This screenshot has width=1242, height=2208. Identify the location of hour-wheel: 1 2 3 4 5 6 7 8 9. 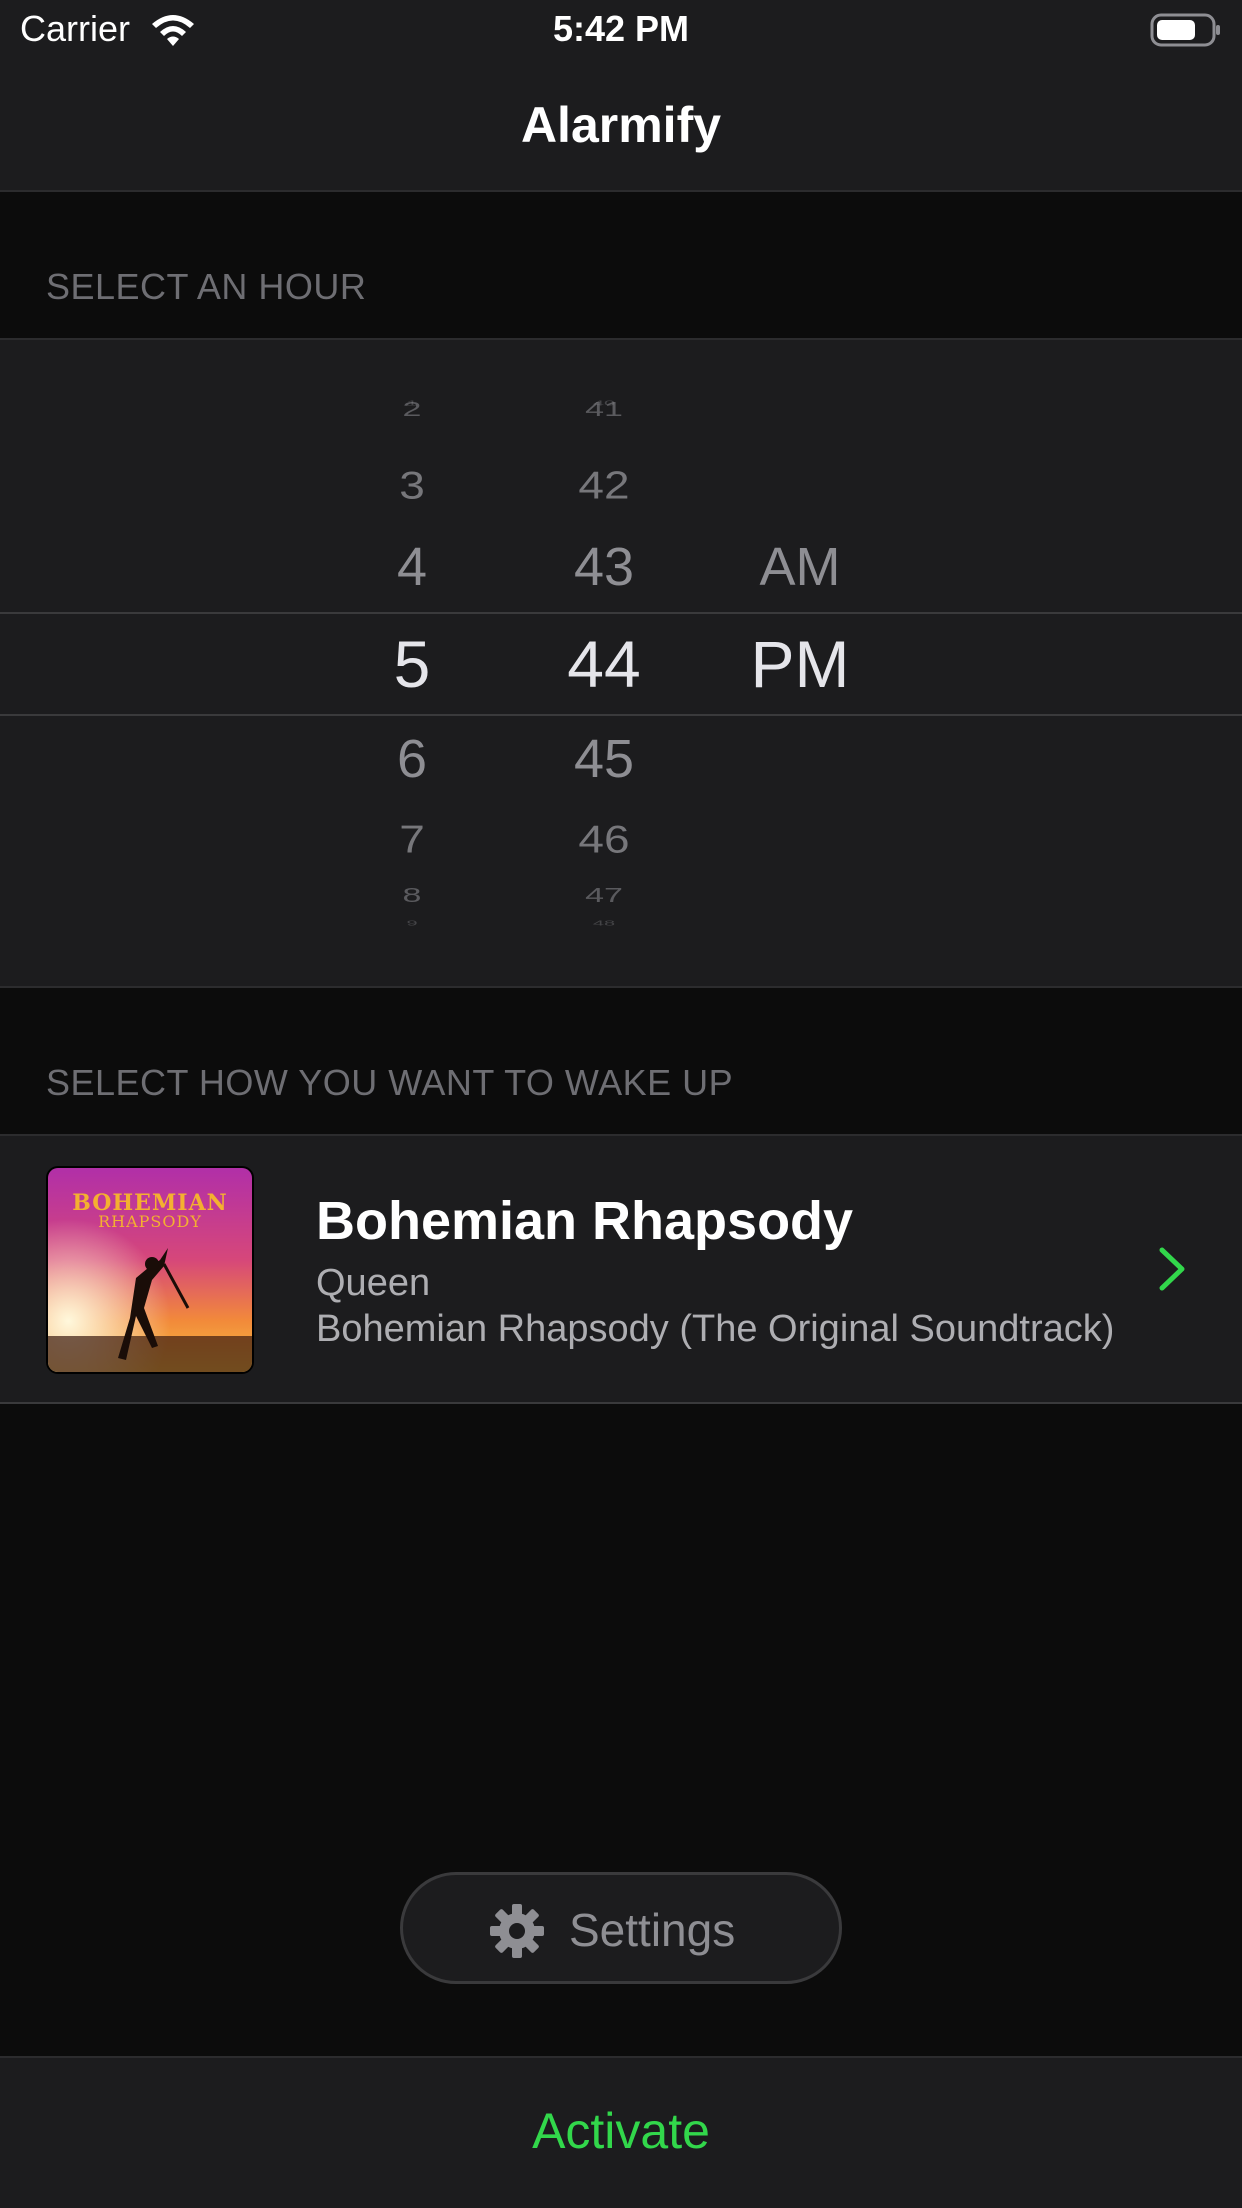
(412, 663).